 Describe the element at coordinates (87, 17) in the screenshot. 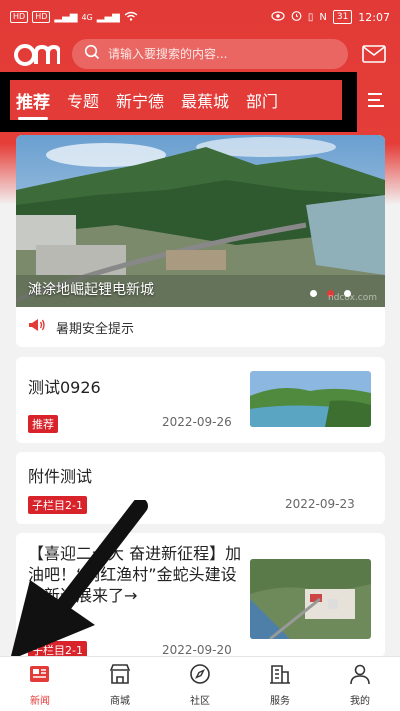

I see `signal-label: 4G` at that location.